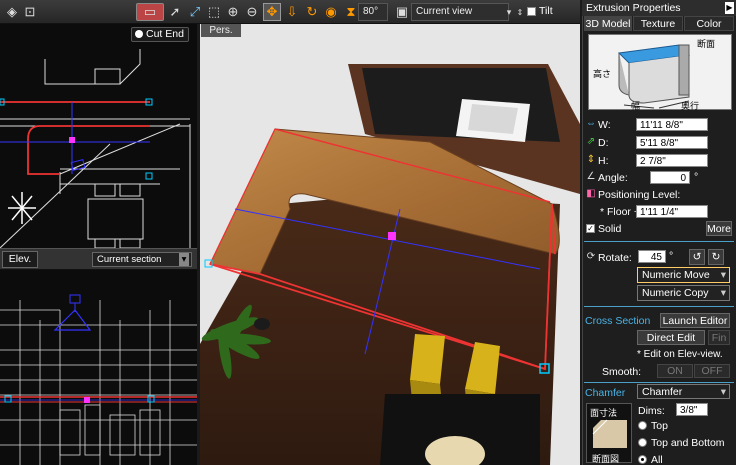  Describe the element at coordinates (618, 321) in the screenshot. I see `cross-section-label: Cross Section` at that location.